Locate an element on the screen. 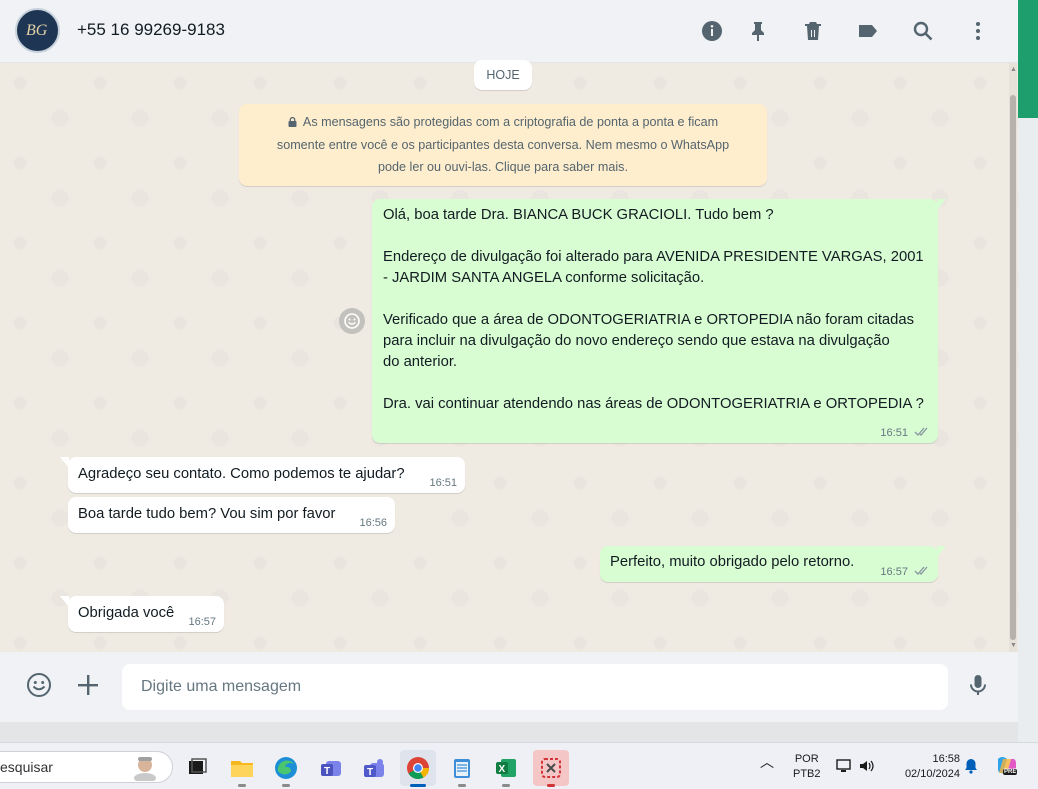  message-input is located at coordinates (535, 687).